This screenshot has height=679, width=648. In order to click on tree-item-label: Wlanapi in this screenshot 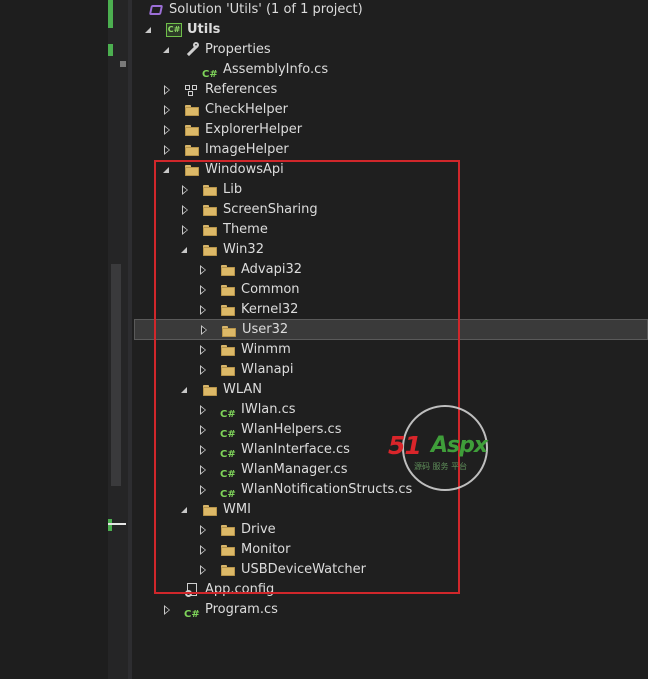, I will do `click(267, 369)`.